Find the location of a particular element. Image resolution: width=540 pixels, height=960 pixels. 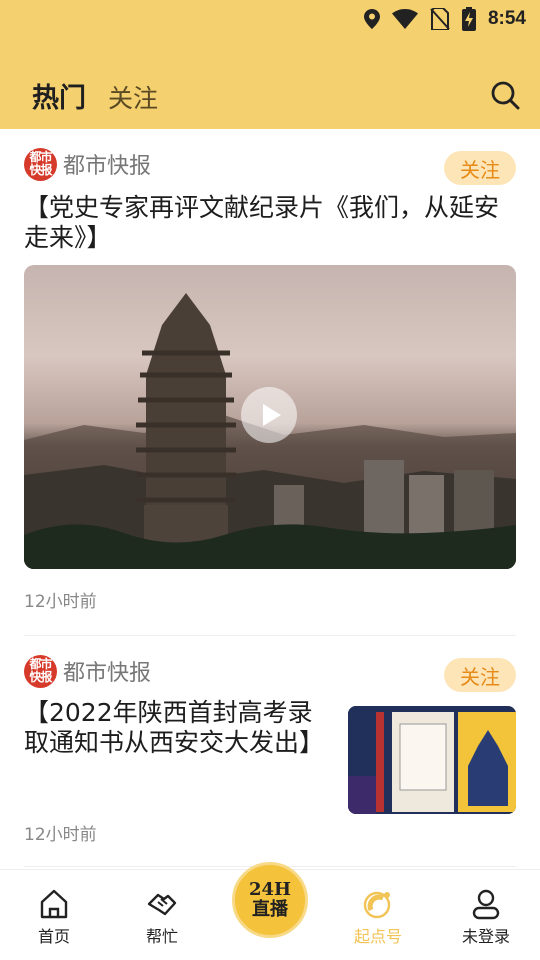

nav-item-login: 未登录 is located at coordinates (486, 917).